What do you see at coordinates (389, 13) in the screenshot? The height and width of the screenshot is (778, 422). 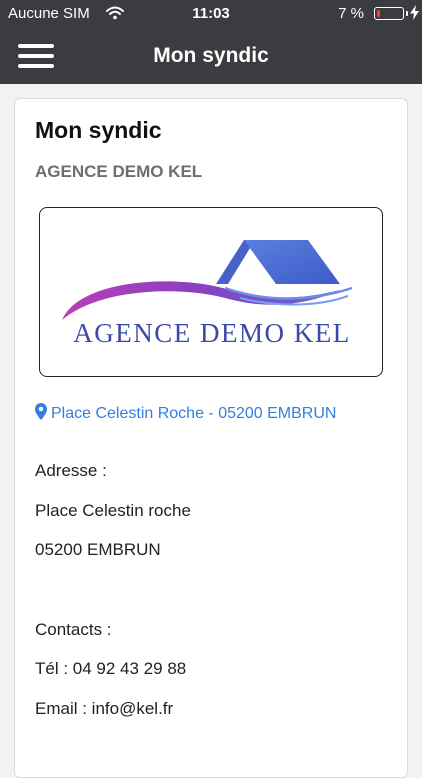 I see `battery-icon` at bounding box center [389, 13].